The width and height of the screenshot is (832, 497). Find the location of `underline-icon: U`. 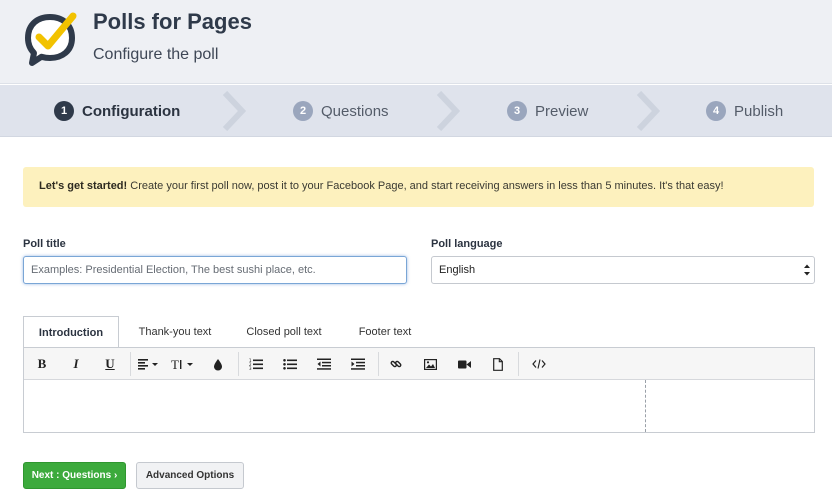

underline-icon: U is located at coordinates (110, 364).